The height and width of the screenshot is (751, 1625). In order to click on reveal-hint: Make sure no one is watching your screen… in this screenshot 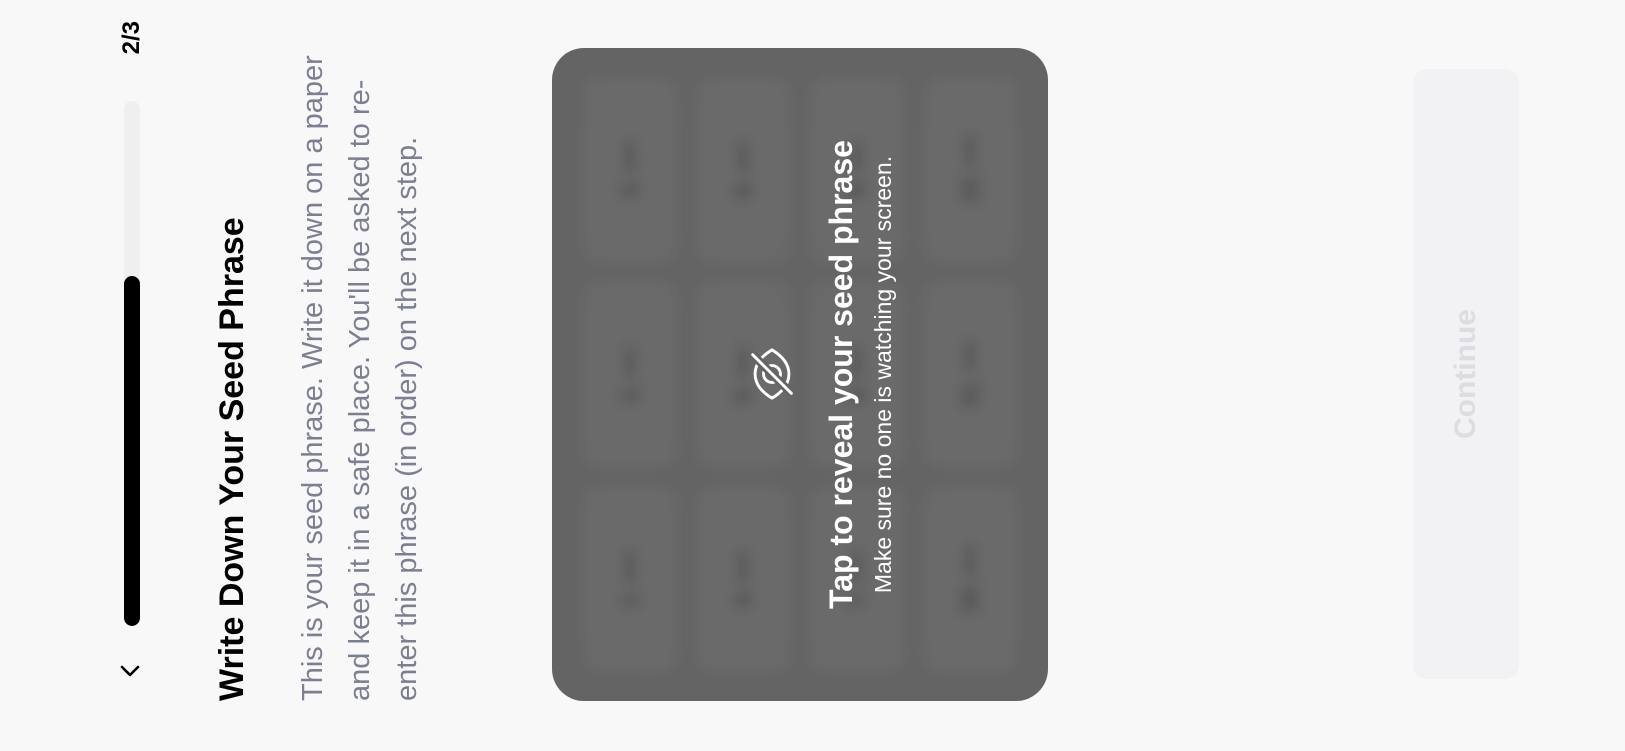, I will do `click(883, 374)`.